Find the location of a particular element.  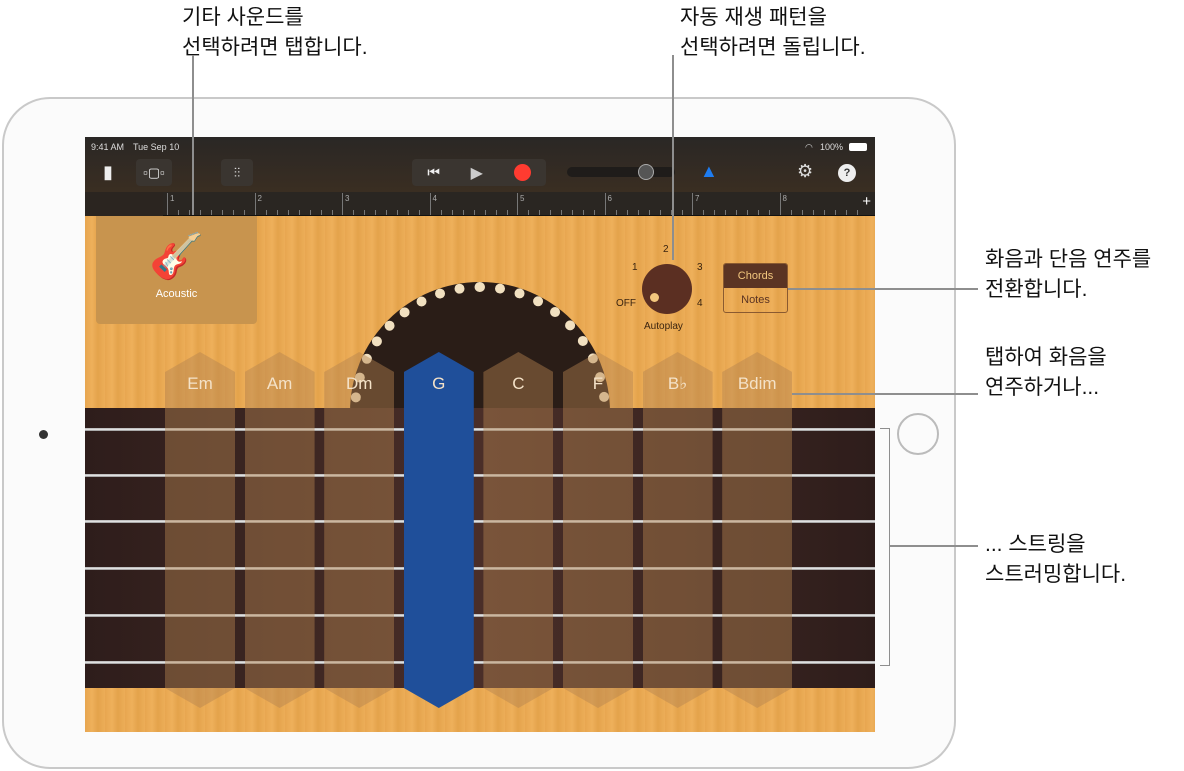

help-icon: ? is located at coordinates (847, 173).